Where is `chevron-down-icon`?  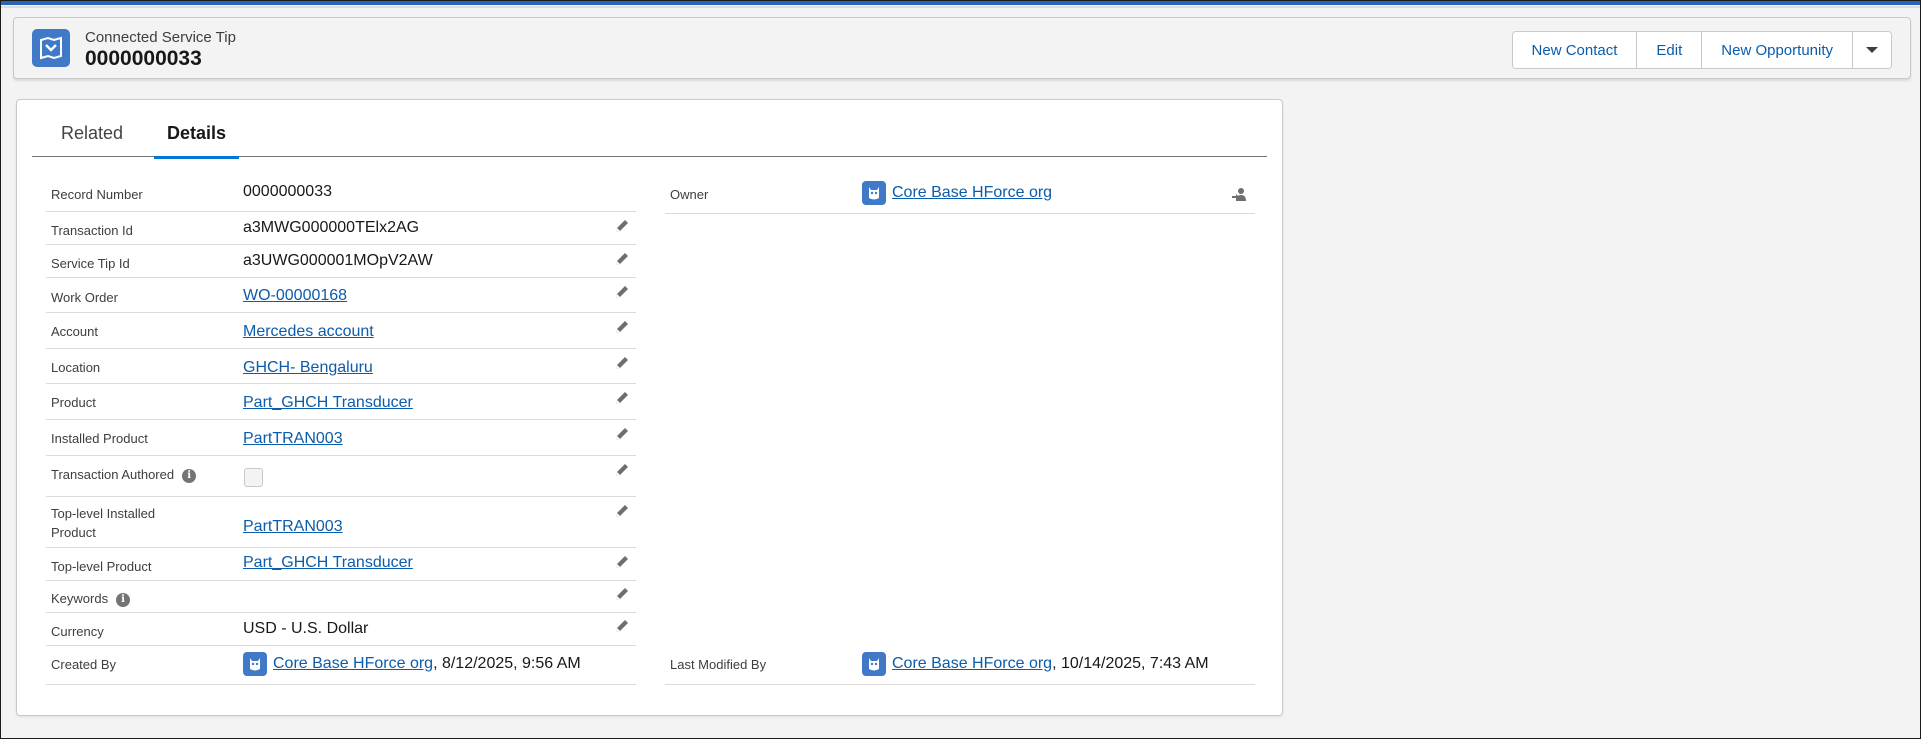
chevron-down-icon is located at coordinates (1872, 50).